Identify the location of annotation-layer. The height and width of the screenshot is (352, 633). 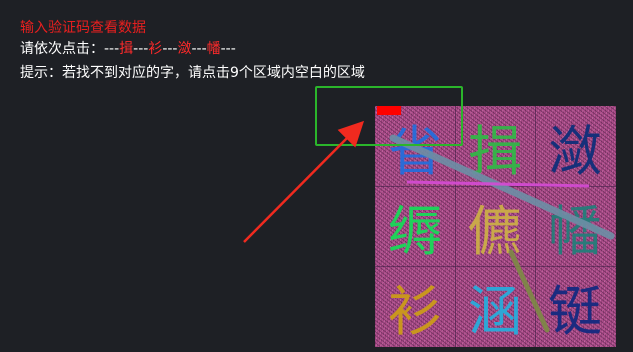
(304, 181).